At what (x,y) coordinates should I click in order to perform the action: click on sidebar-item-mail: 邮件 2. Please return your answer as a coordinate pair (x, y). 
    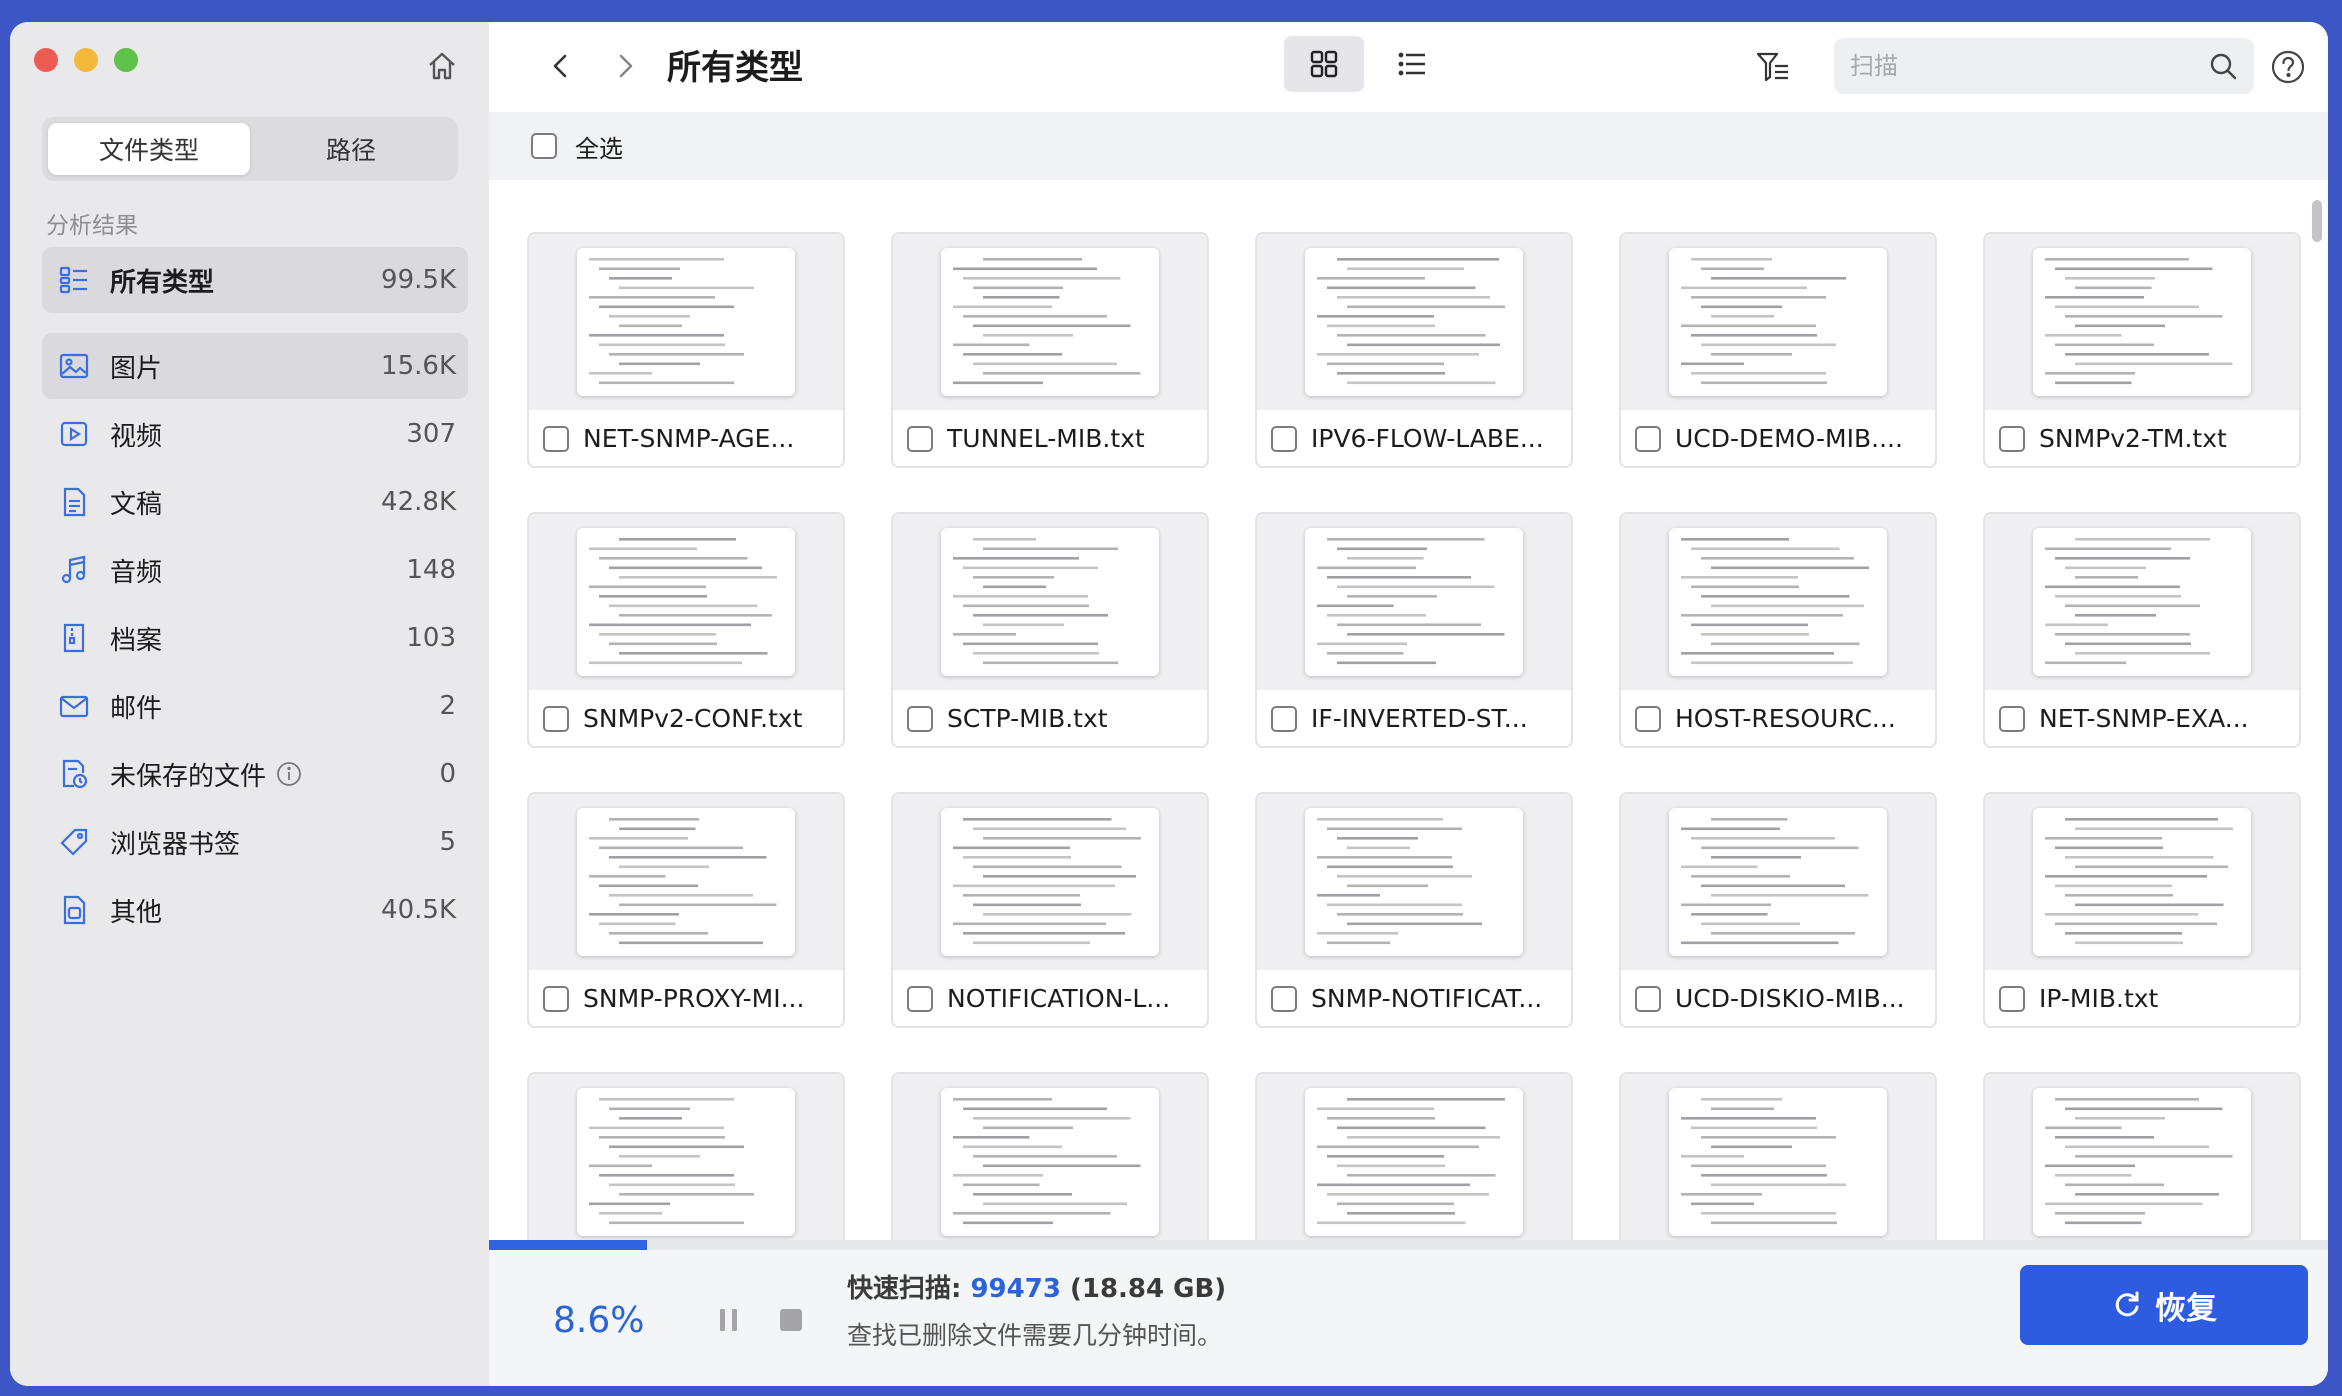
    Looking at the image, I should click on (255, 706).